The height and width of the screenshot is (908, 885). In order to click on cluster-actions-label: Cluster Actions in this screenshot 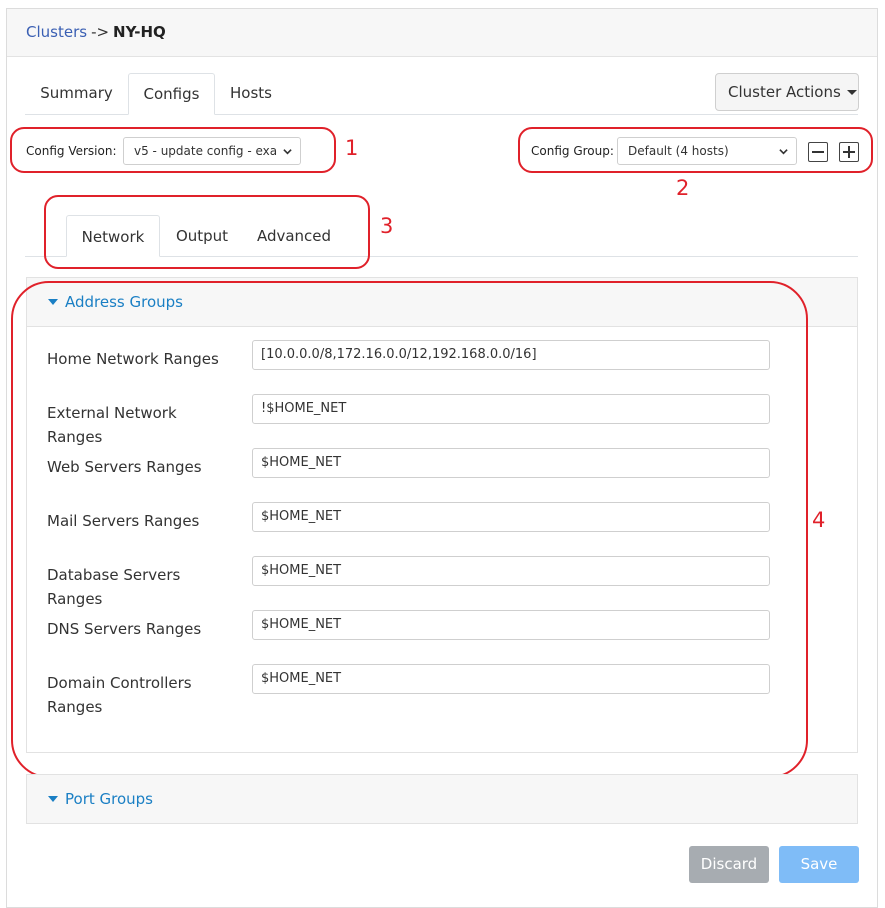, I will do `click(784, 92)`.